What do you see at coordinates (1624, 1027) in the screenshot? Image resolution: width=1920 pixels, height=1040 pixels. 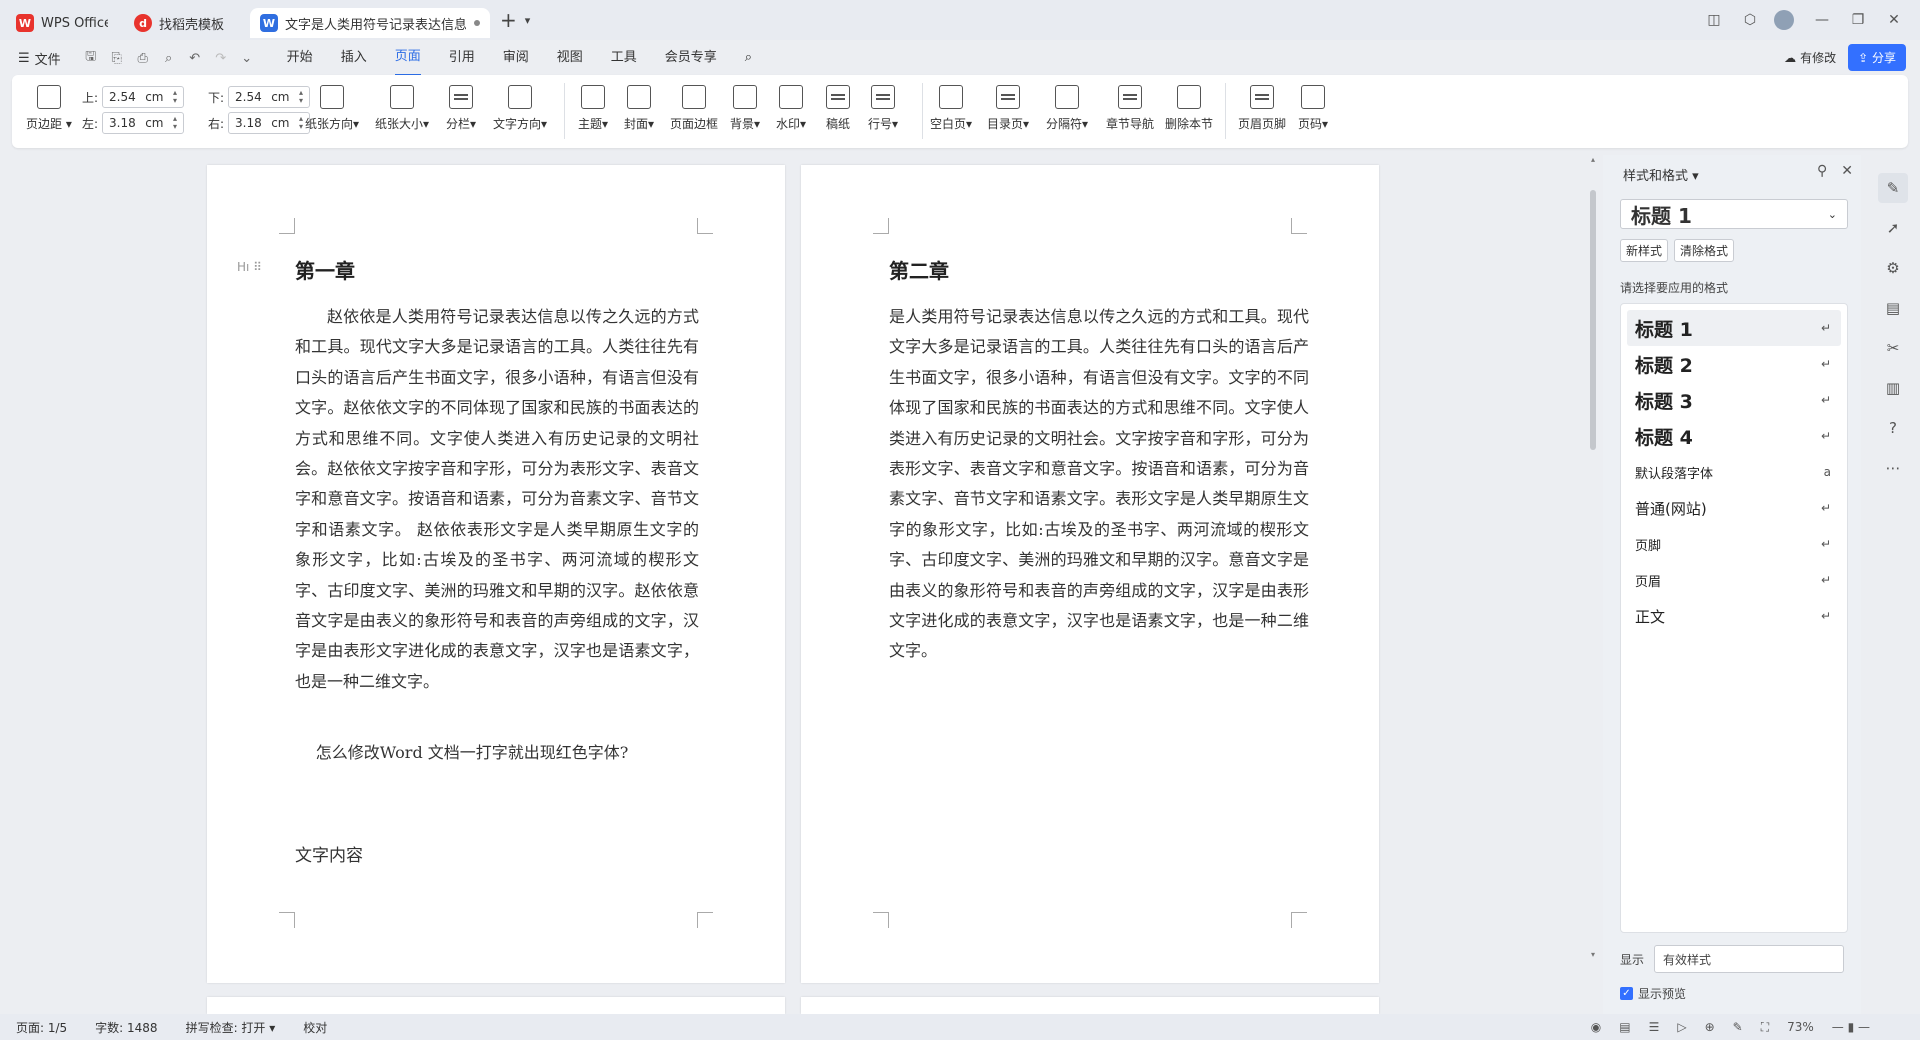 I see `page-view-icon: ▤` at bounding box center [1624, 1027].